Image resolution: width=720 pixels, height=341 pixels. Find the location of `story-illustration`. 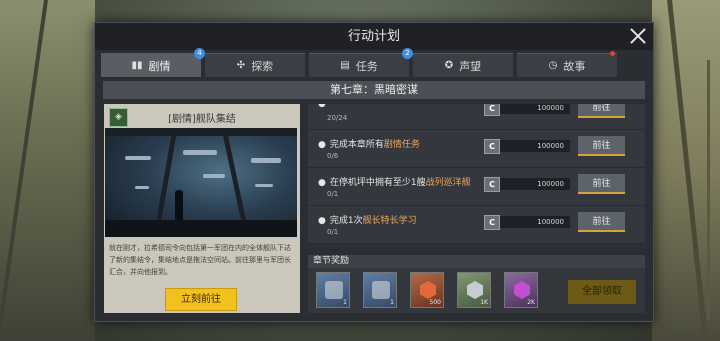

story-illustration is located at coordinates (201, 182).